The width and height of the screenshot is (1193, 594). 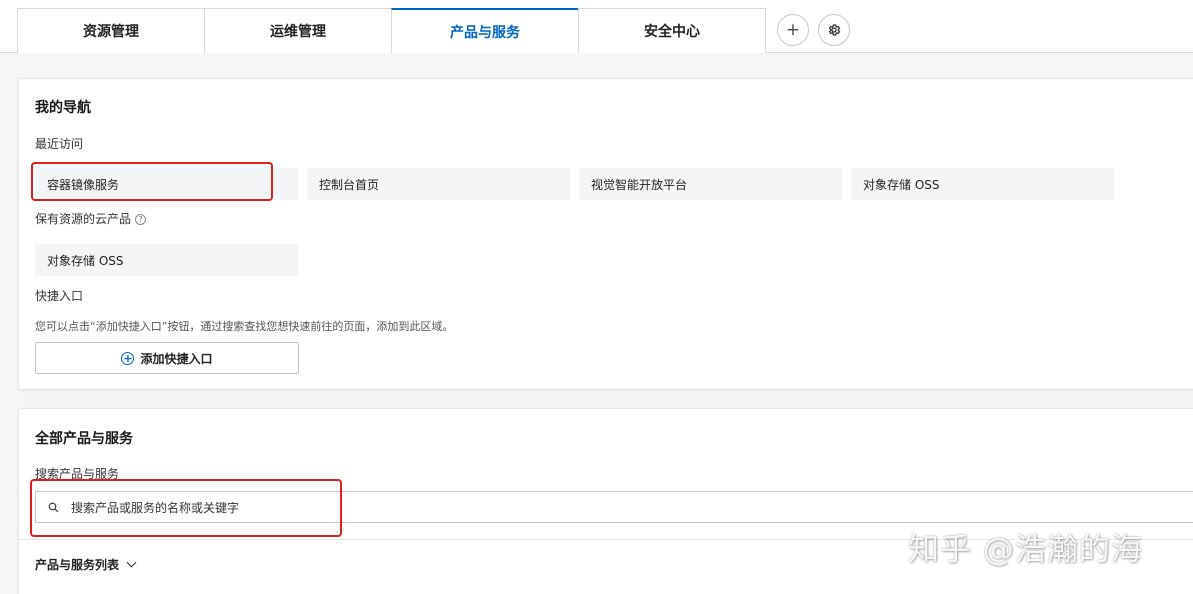 I want to click on tab-settings-button, so click(x=834, y=30).